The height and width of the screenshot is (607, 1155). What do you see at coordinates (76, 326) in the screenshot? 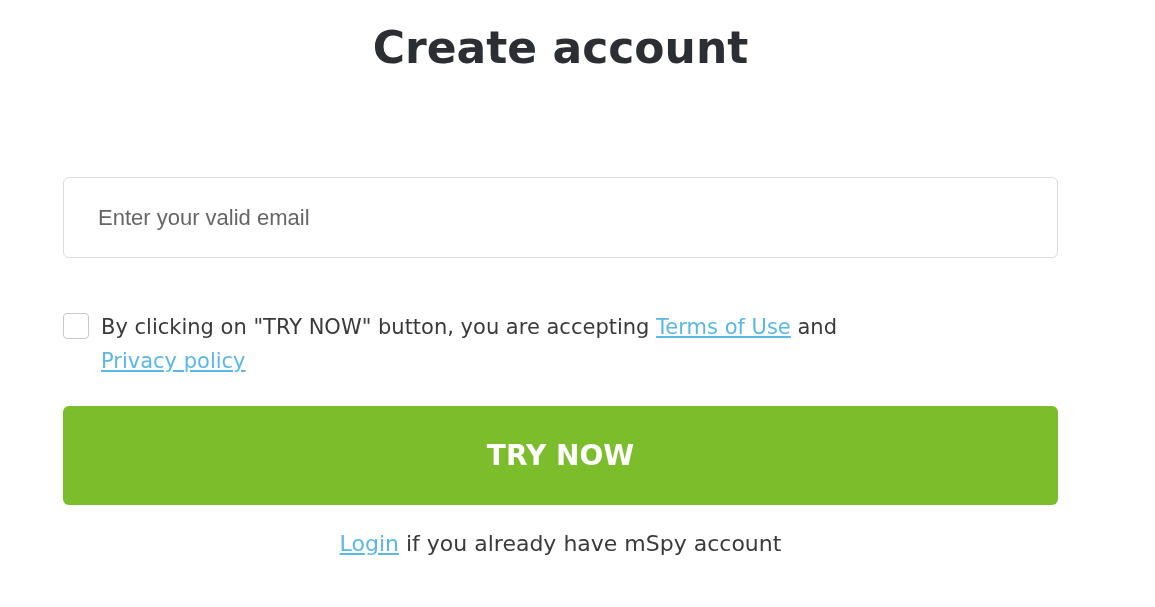
I see `terms-checkbox` at bounding box center [76, 326].